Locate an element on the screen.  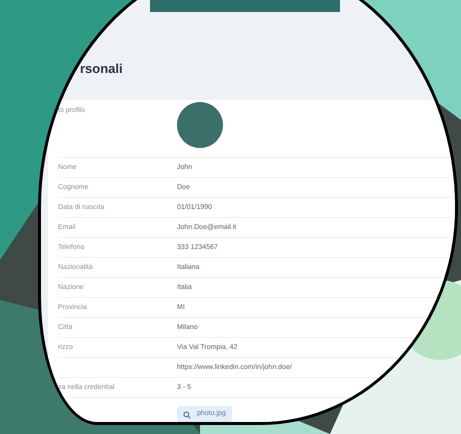
avatar-placeholder is located at coordinates (200, 125).